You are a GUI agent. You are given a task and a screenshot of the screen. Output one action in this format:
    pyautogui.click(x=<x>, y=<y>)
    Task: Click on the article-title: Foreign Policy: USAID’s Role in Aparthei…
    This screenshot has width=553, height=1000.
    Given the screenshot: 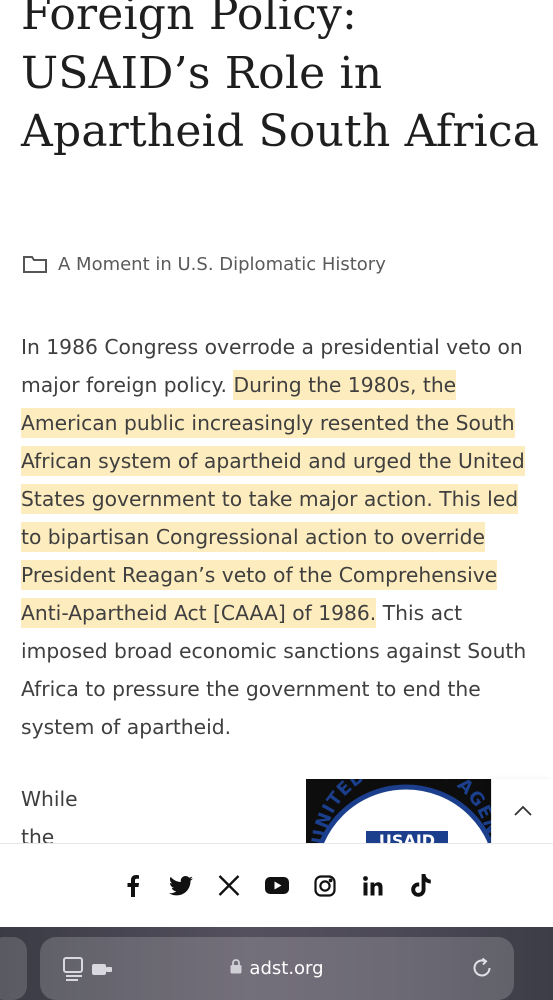 What is the action you would take?
    pyautogui.click(x=280, y=78)
    